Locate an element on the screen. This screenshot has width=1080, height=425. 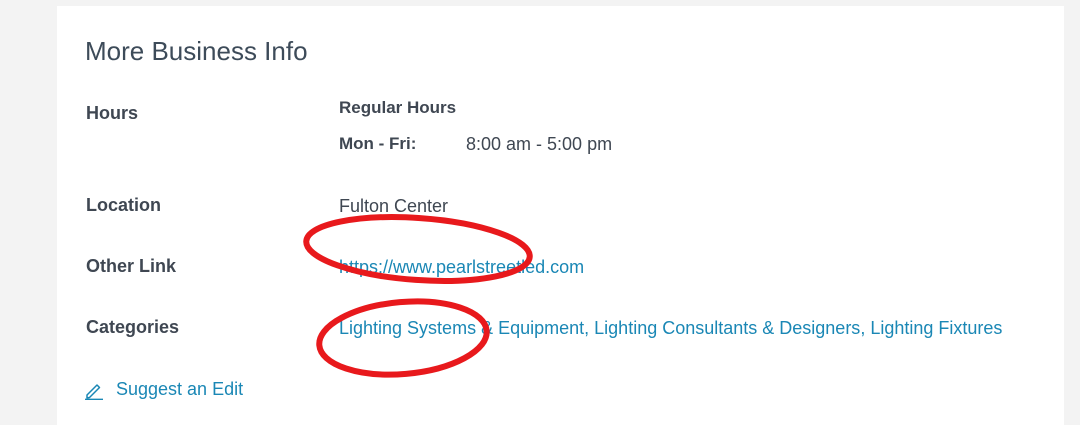
location-value: Fulton Center is located at coordinates (394, 206).